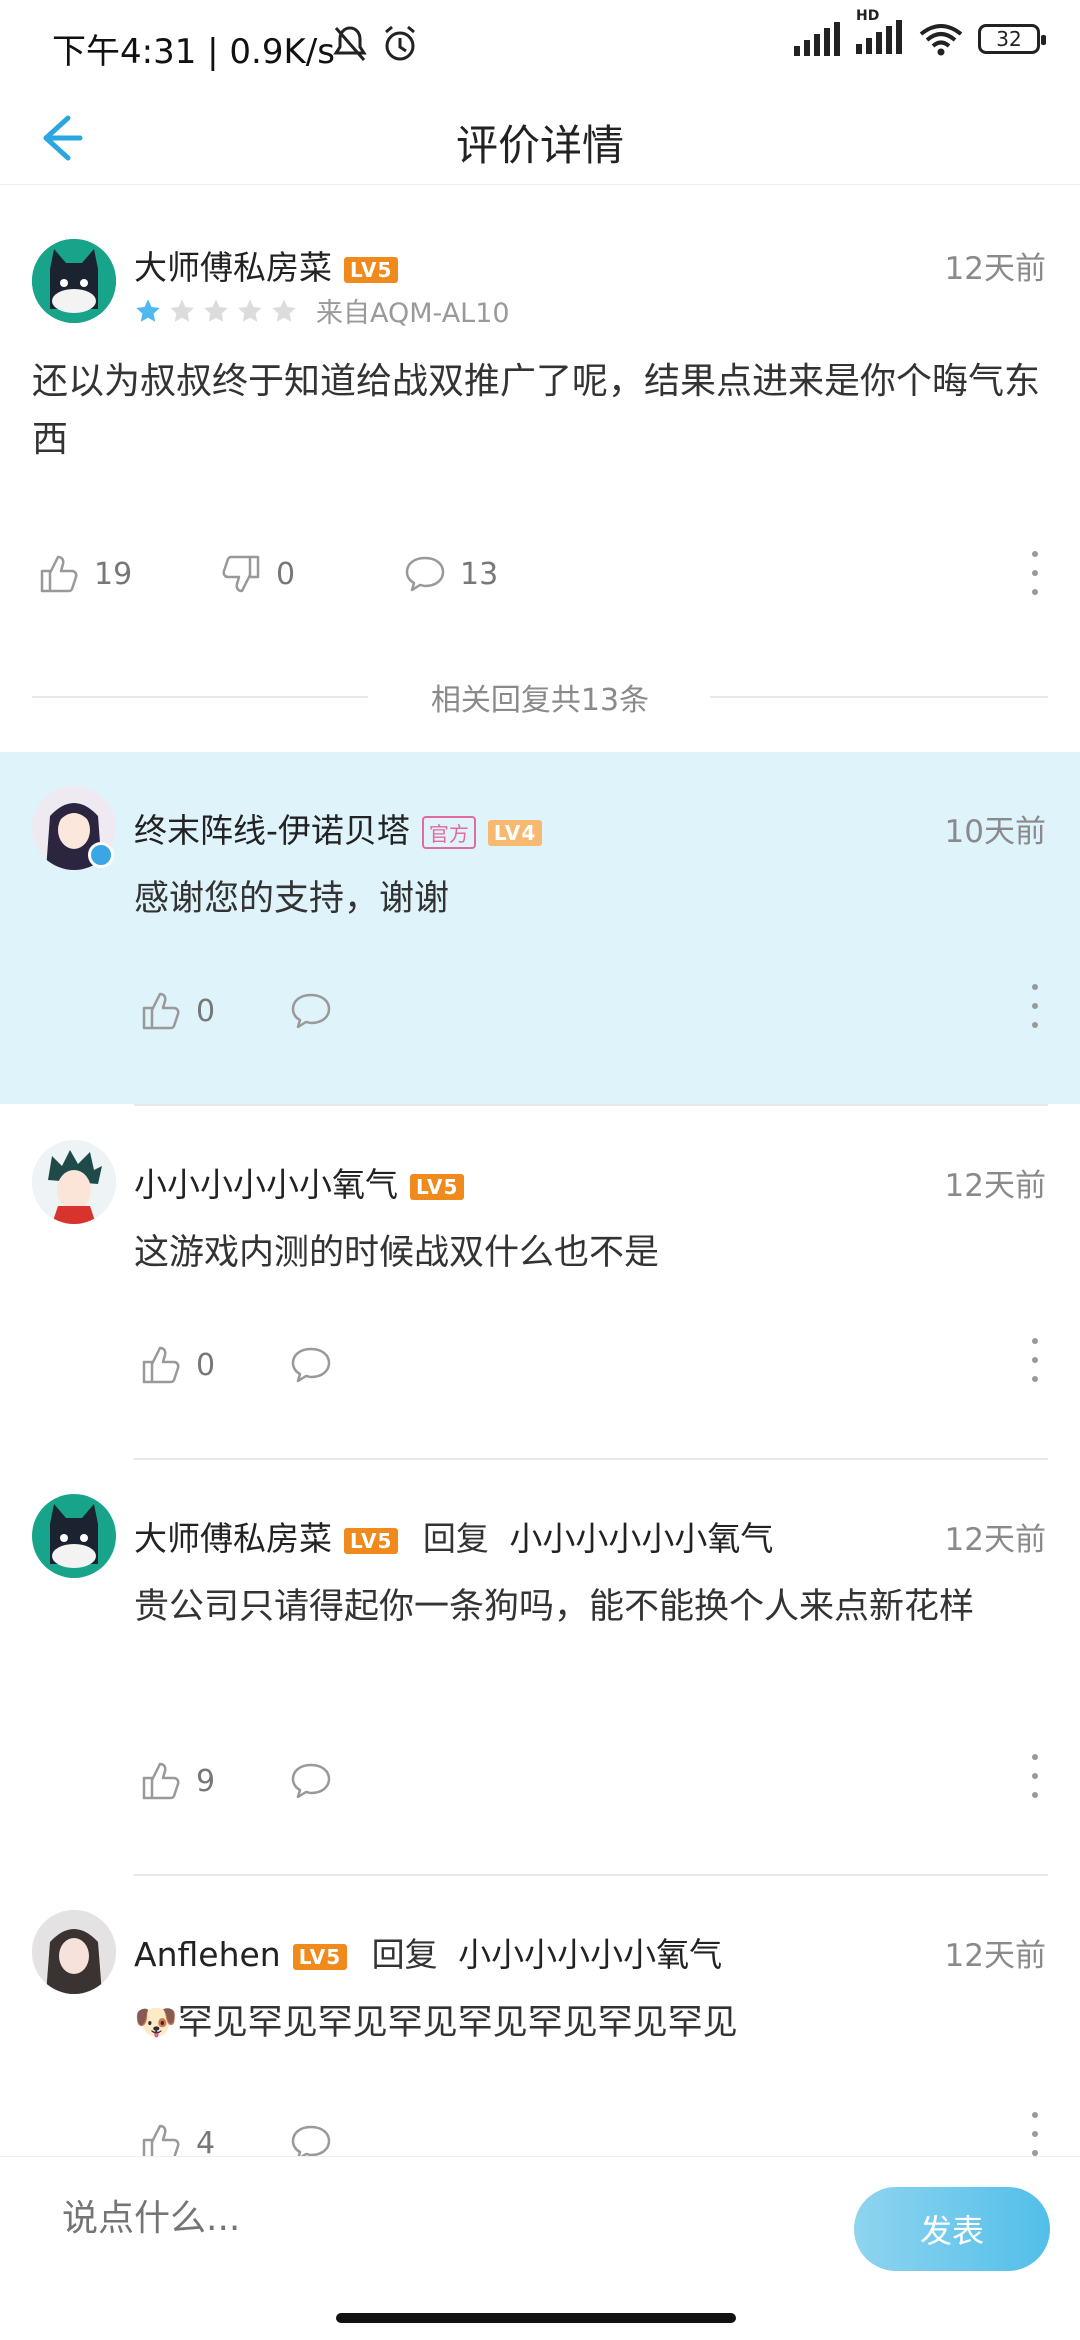 Image resolution: width=1080 pixels, height=2340 pixels. I want to click on reply-author: 终末阵线-伊诺贝塔 官方 LV4, so click(338, 828).